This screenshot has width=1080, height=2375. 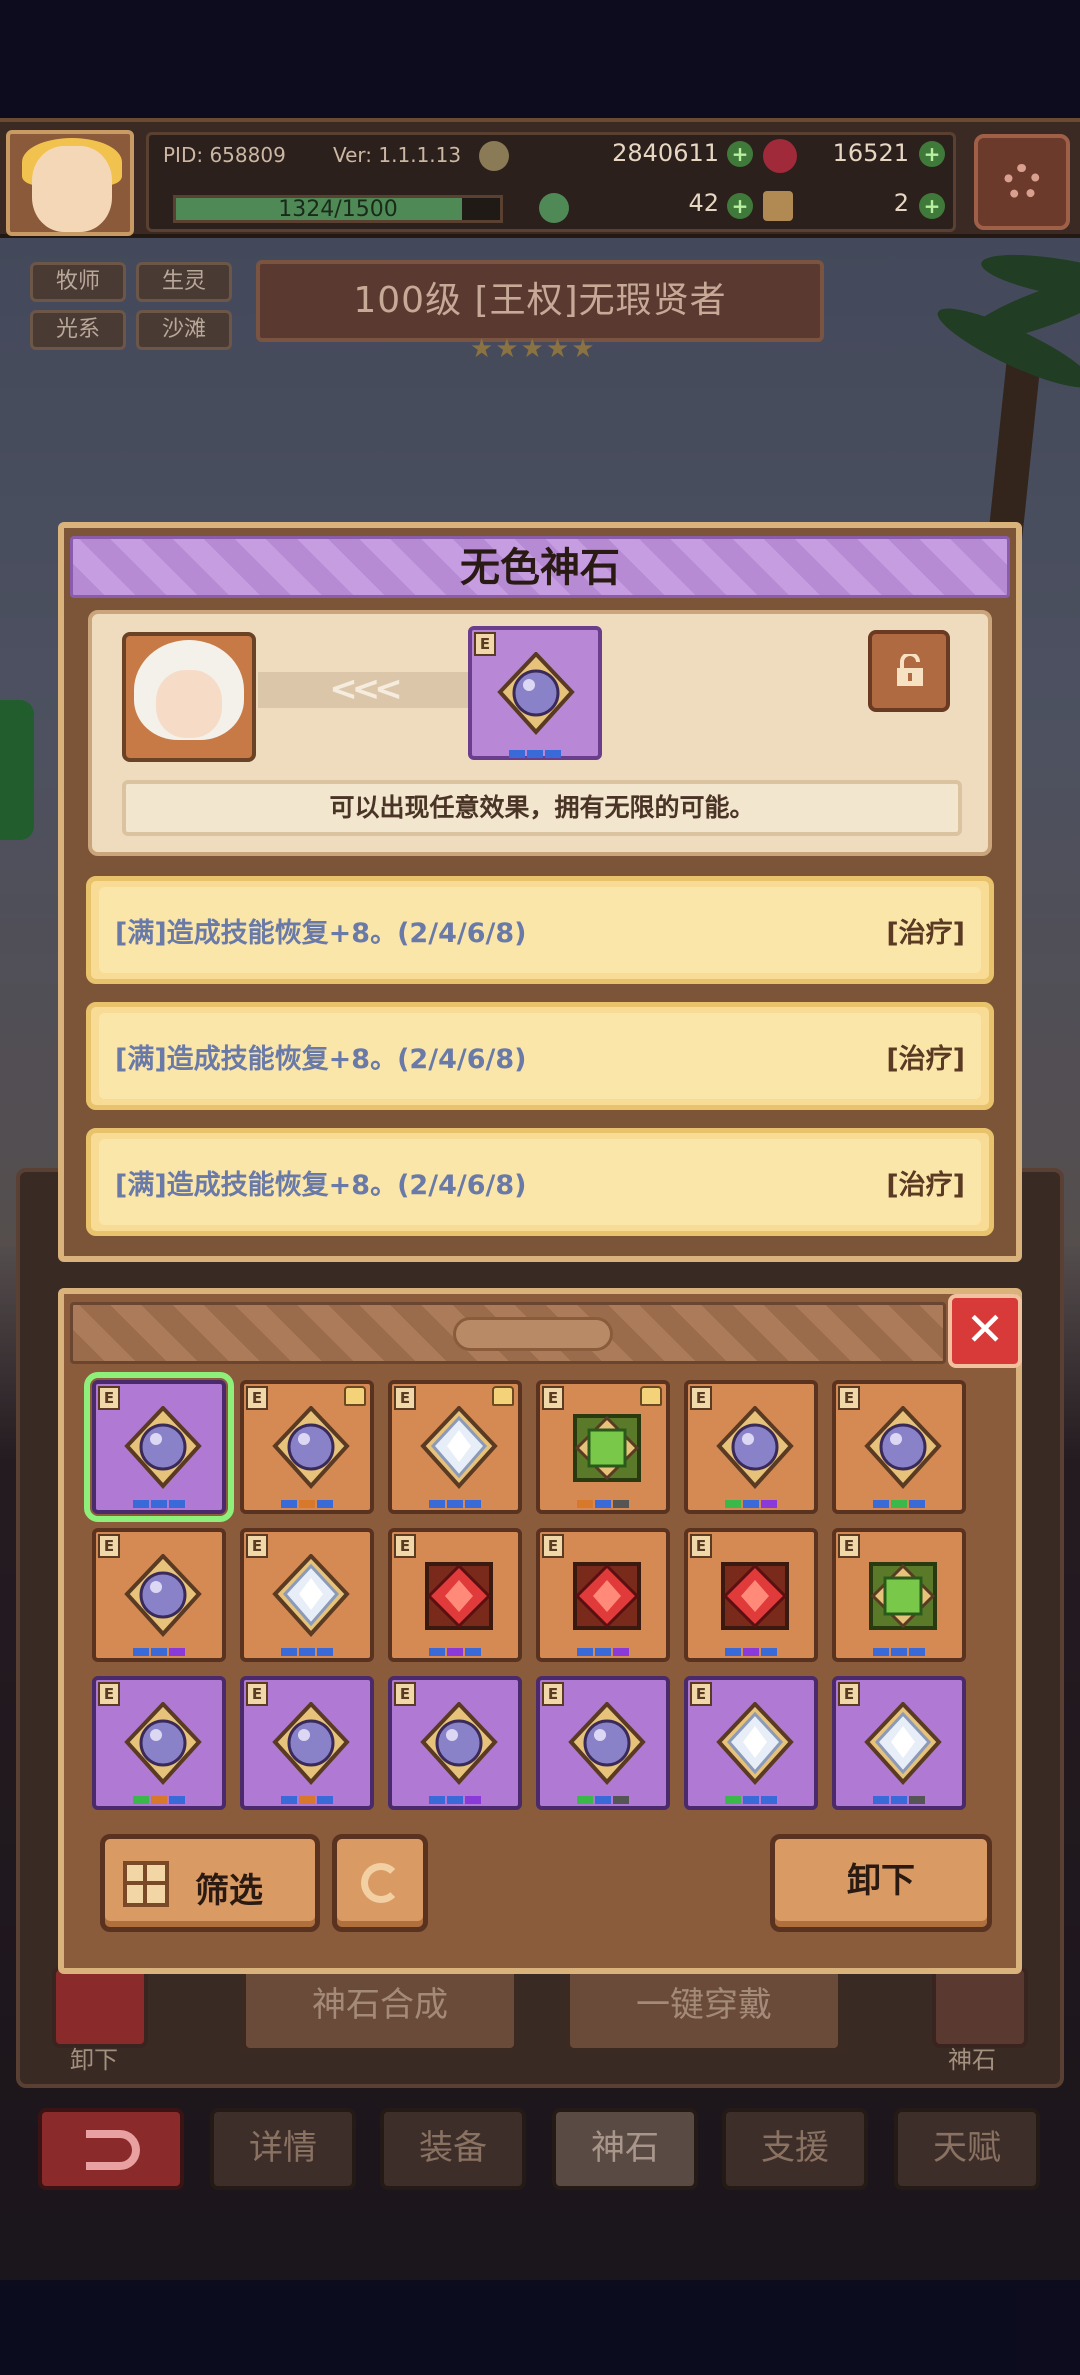 I want to click on detail-header: 无色神石, so click(x=540, y=567).